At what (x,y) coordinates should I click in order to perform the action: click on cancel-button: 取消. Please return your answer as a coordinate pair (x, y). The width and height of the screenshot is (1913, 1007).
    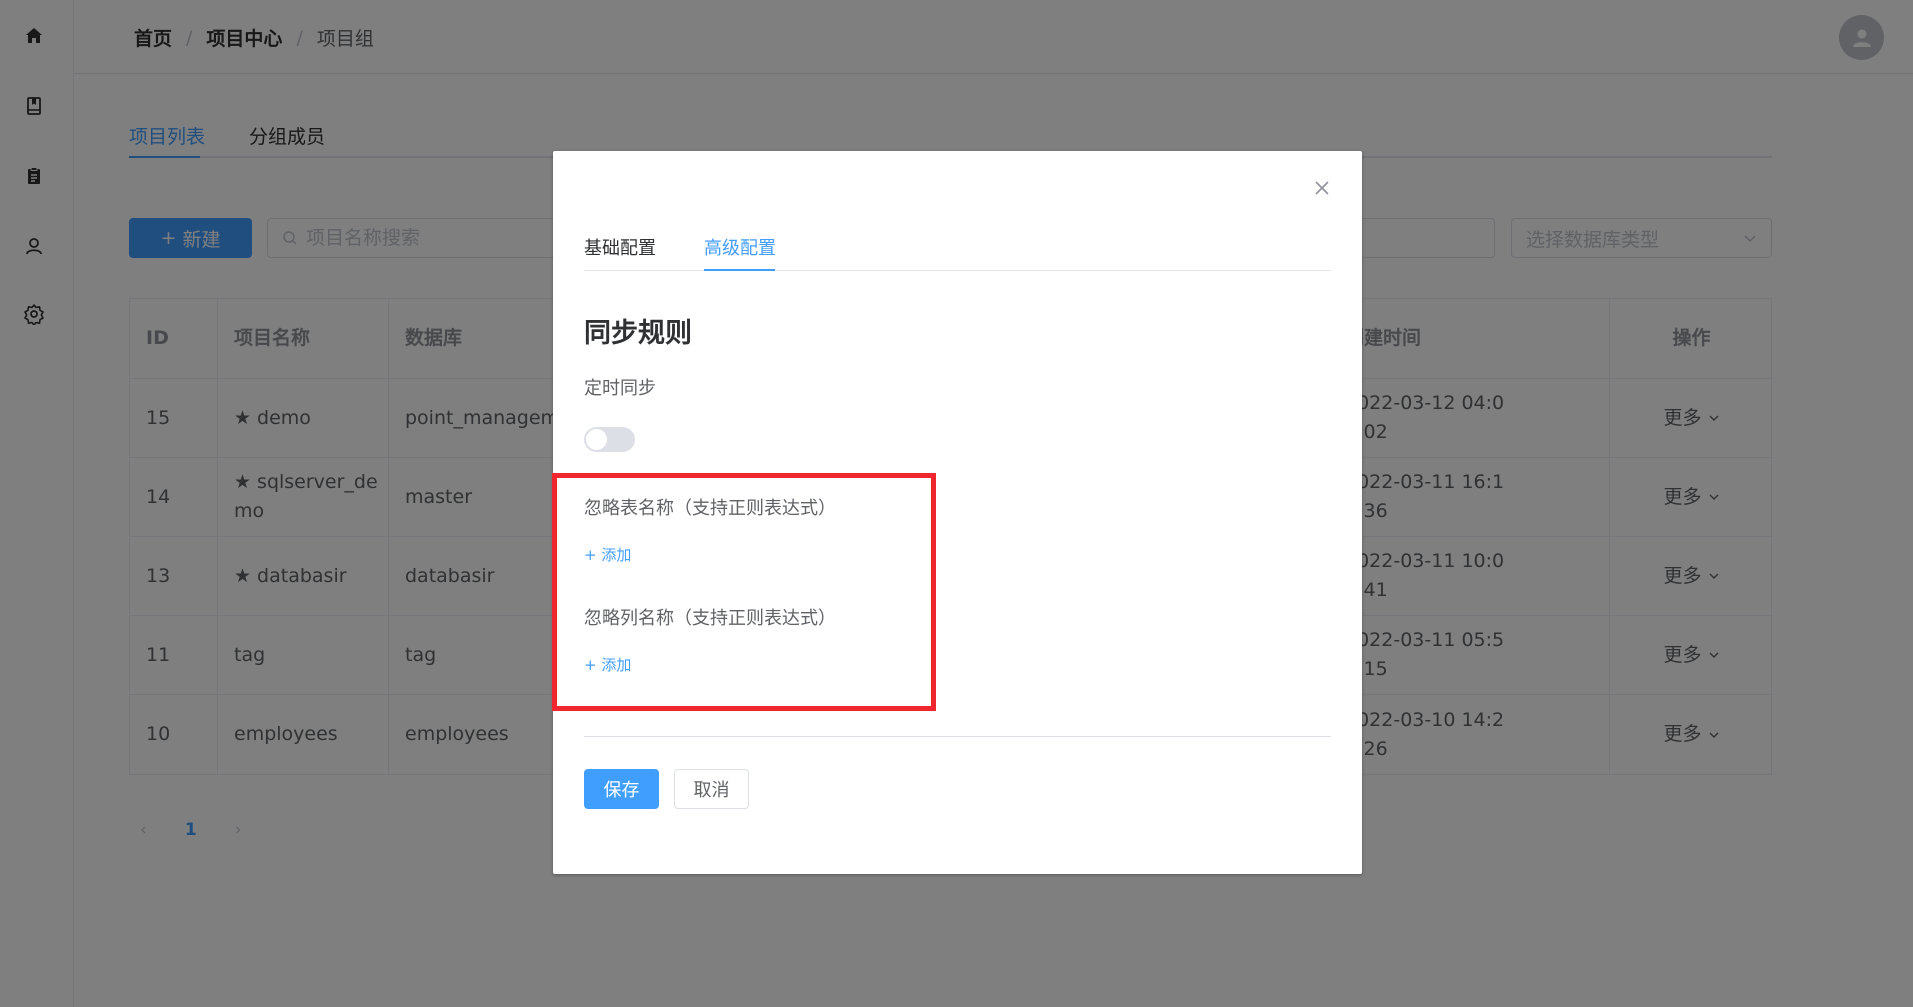
    Looking at the image, I should click on (711, 789).